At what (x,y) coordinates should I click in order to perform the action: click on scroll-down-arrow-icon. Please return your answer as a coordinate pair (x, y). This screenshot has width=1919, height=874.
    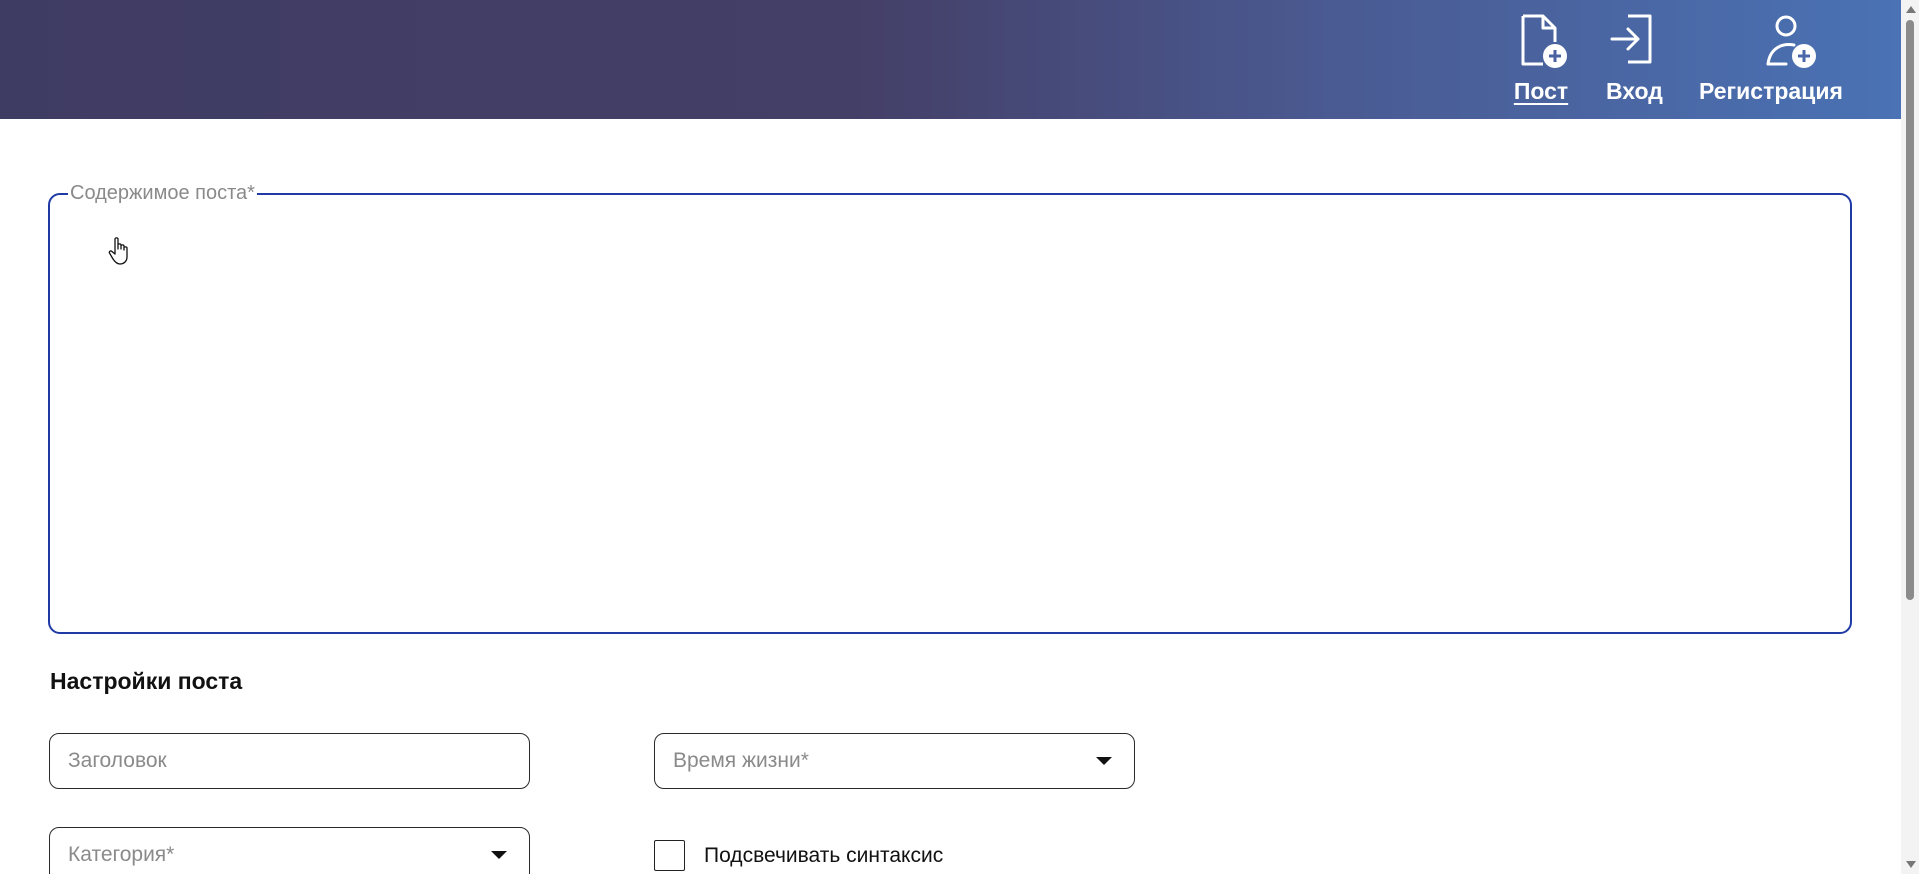
    Looking at the image, I should click on (1911, 864).